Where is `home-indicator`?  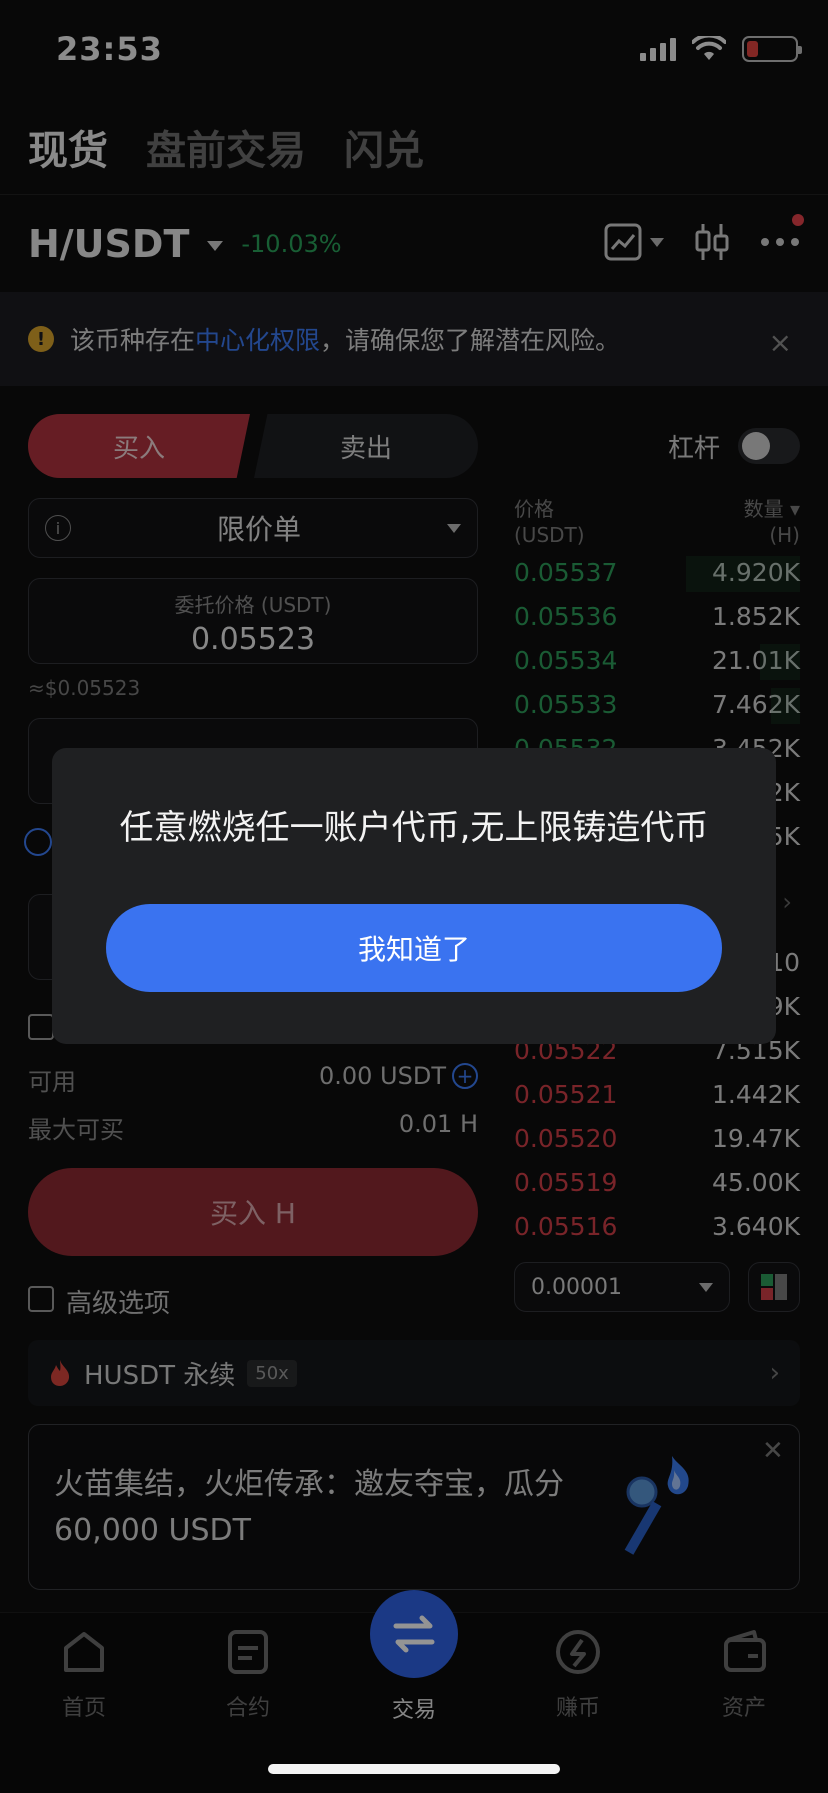 home-indicator is located at coordinates (414, 1769).